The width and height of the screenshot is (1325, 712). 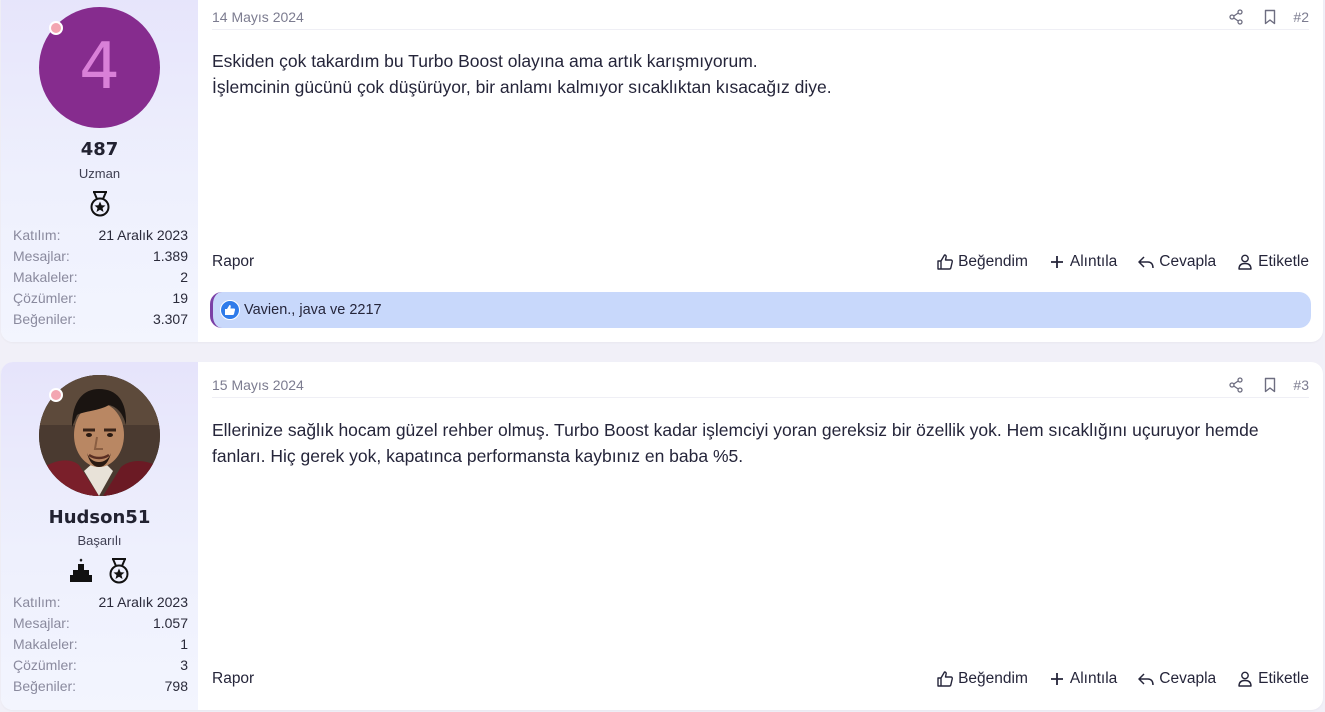 What do you see at coordinates (99, 517) in the screenshot?
I see `username: Hudson51` at bounding box center [99, 517].